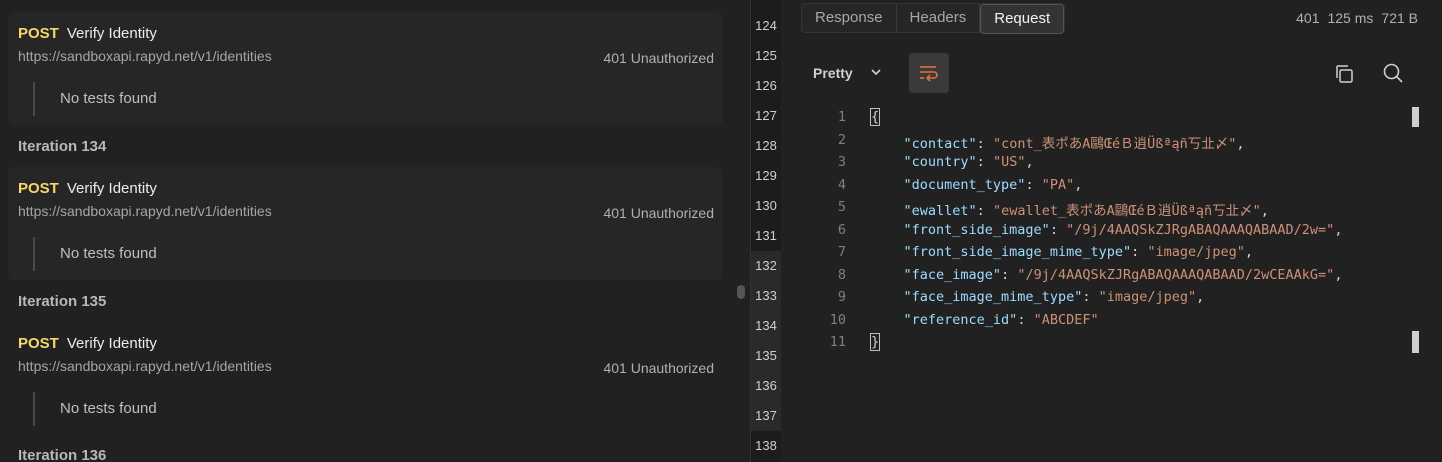  Describe the element at coordinates (952, 275) in the screenshot. I see `json-key: "face_image"` at that location.